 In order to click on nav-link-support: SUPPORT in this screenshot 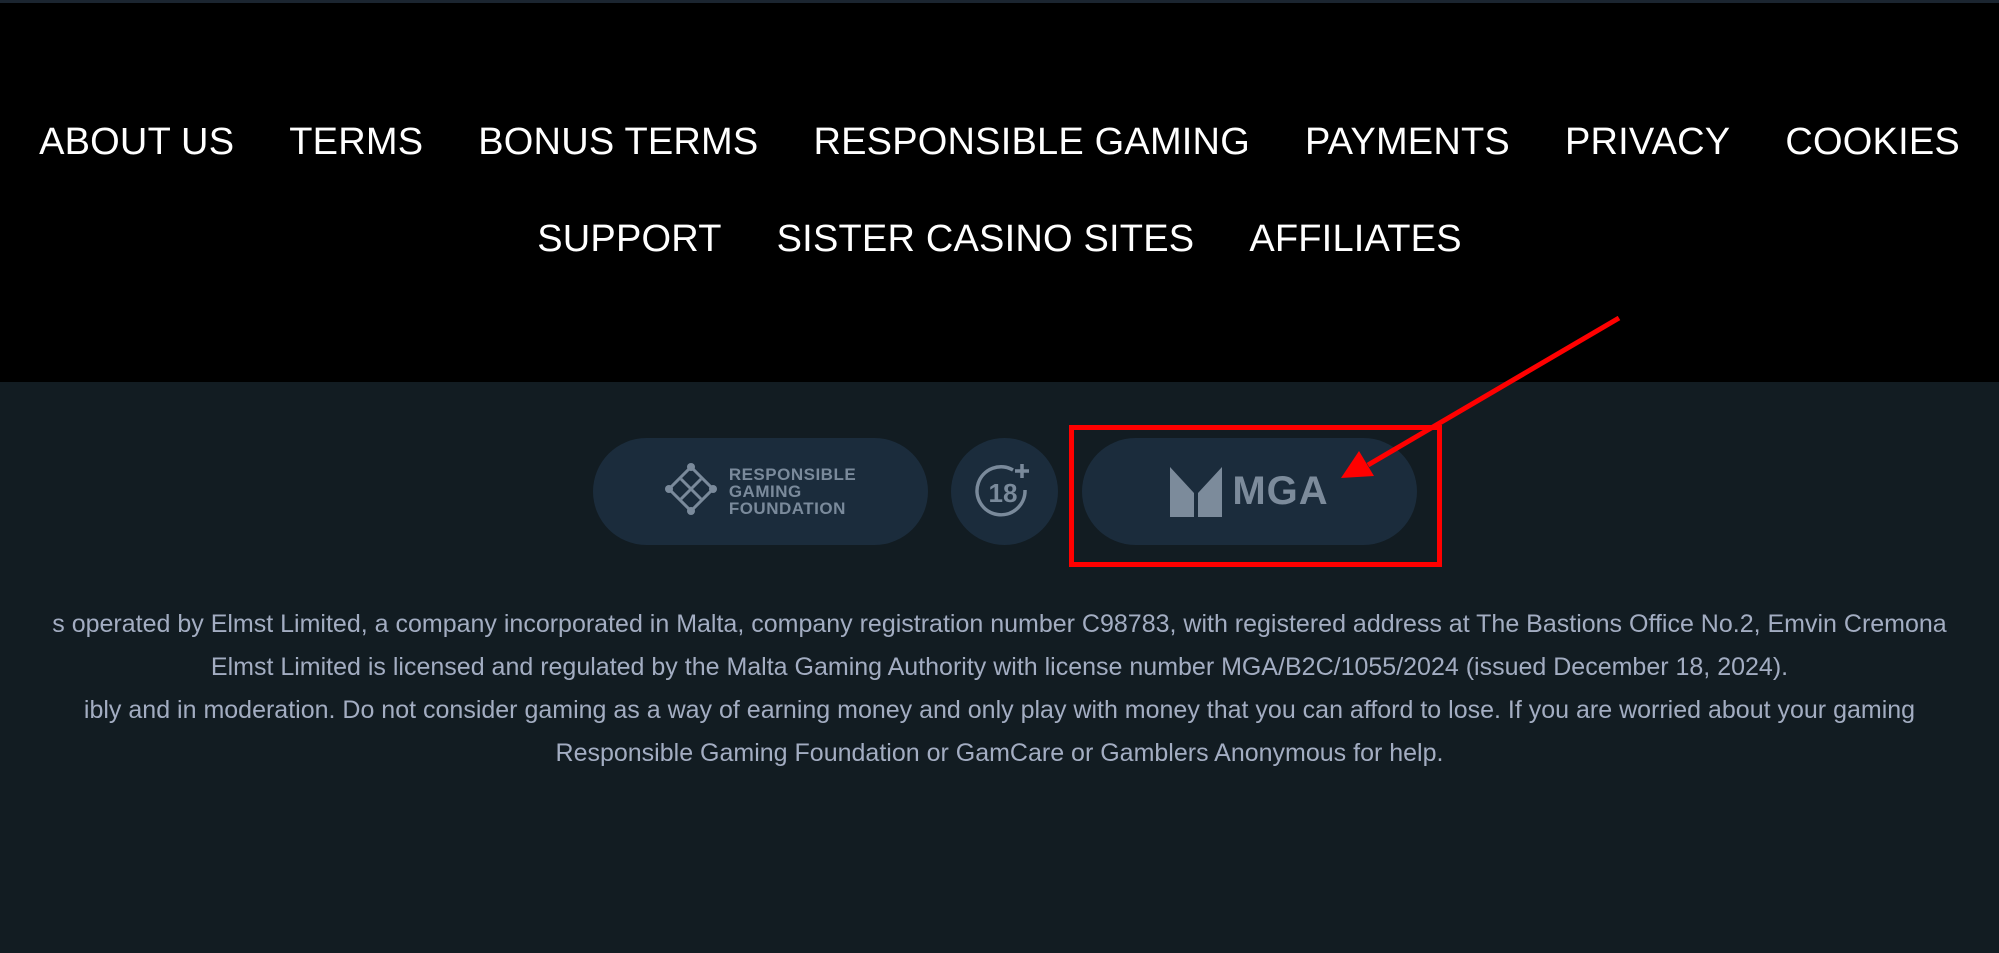, I will do `click(629, 239)`.